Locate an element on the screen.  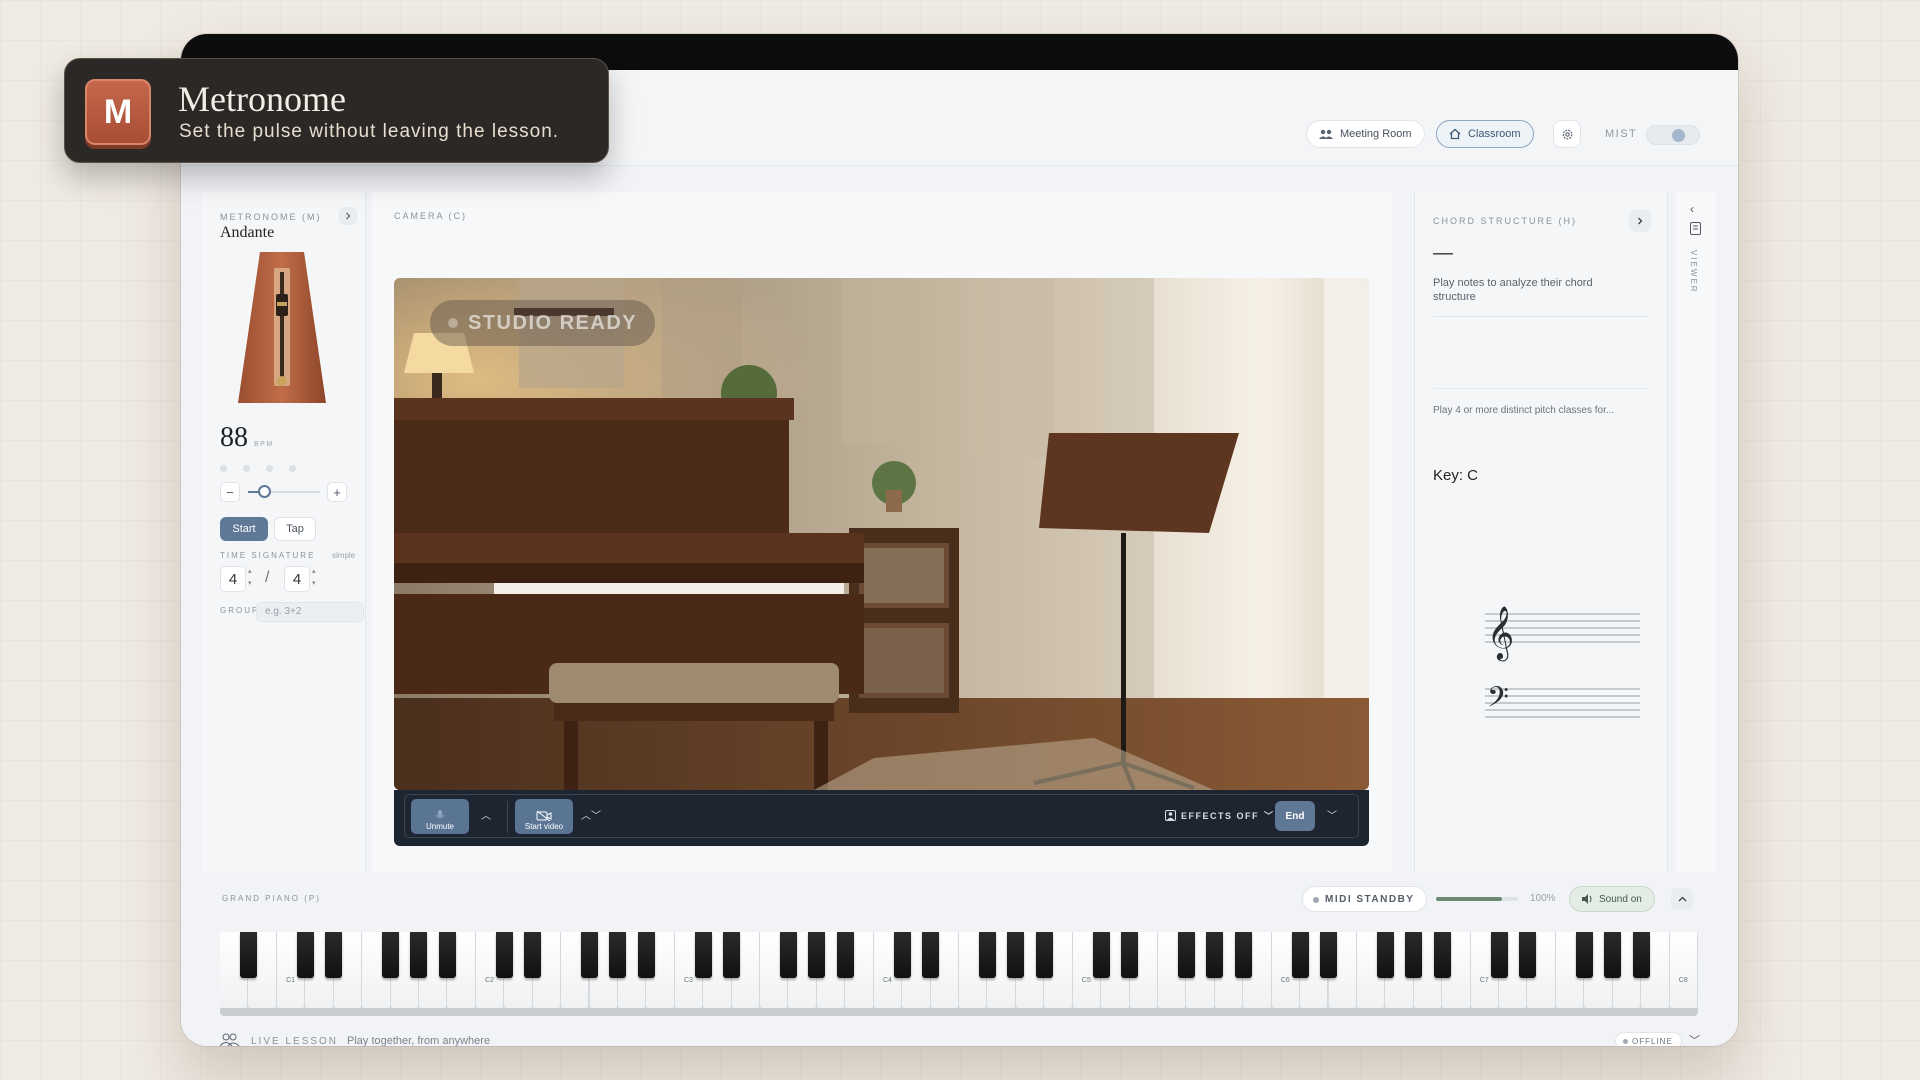
camera-section-label: CAMERA (C) is located at coordinates (431, 216).